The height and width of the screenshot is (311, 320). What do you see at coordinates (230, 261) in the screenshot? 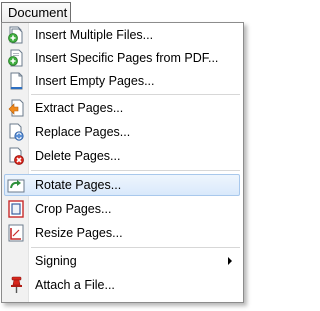
I see `submenu-arrow-icon` at bounding box center [230, 261].